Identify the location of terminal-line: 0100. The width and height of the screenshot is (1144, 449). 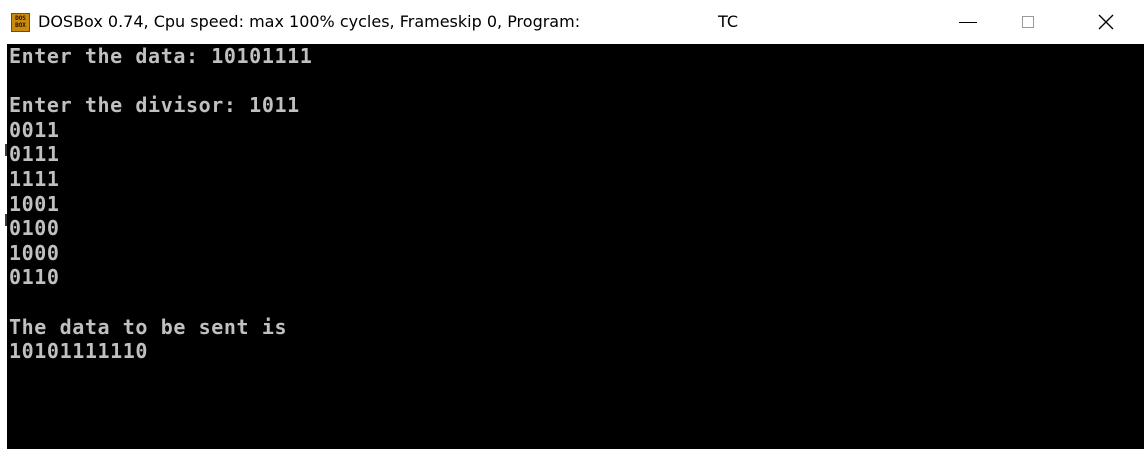
(34, 228).